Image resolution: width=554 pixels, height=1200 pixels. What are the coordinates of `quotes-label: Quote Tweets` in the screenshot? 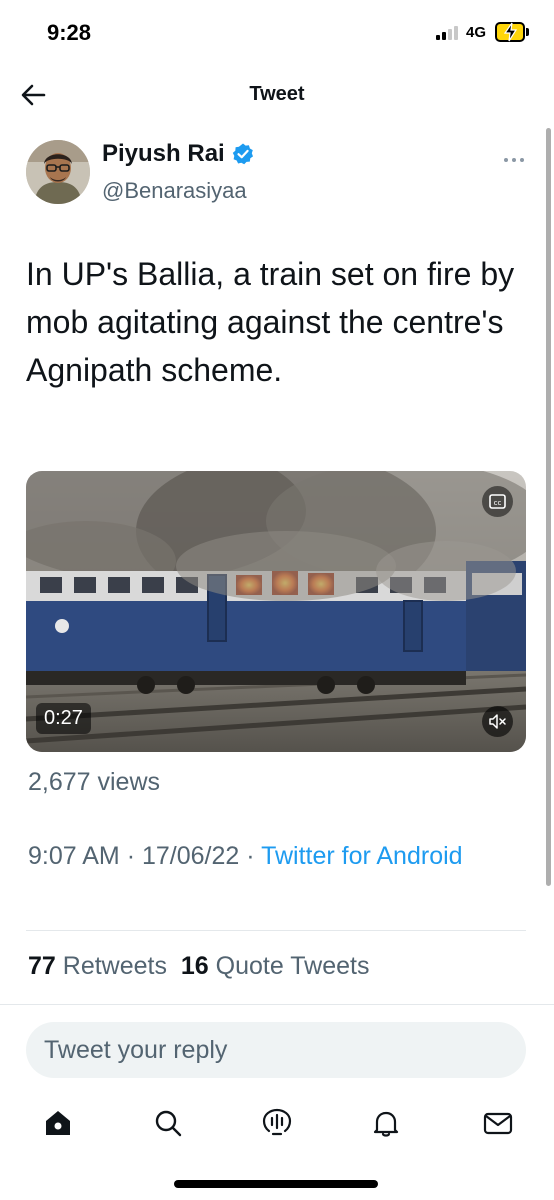 It's located at (292, 966).